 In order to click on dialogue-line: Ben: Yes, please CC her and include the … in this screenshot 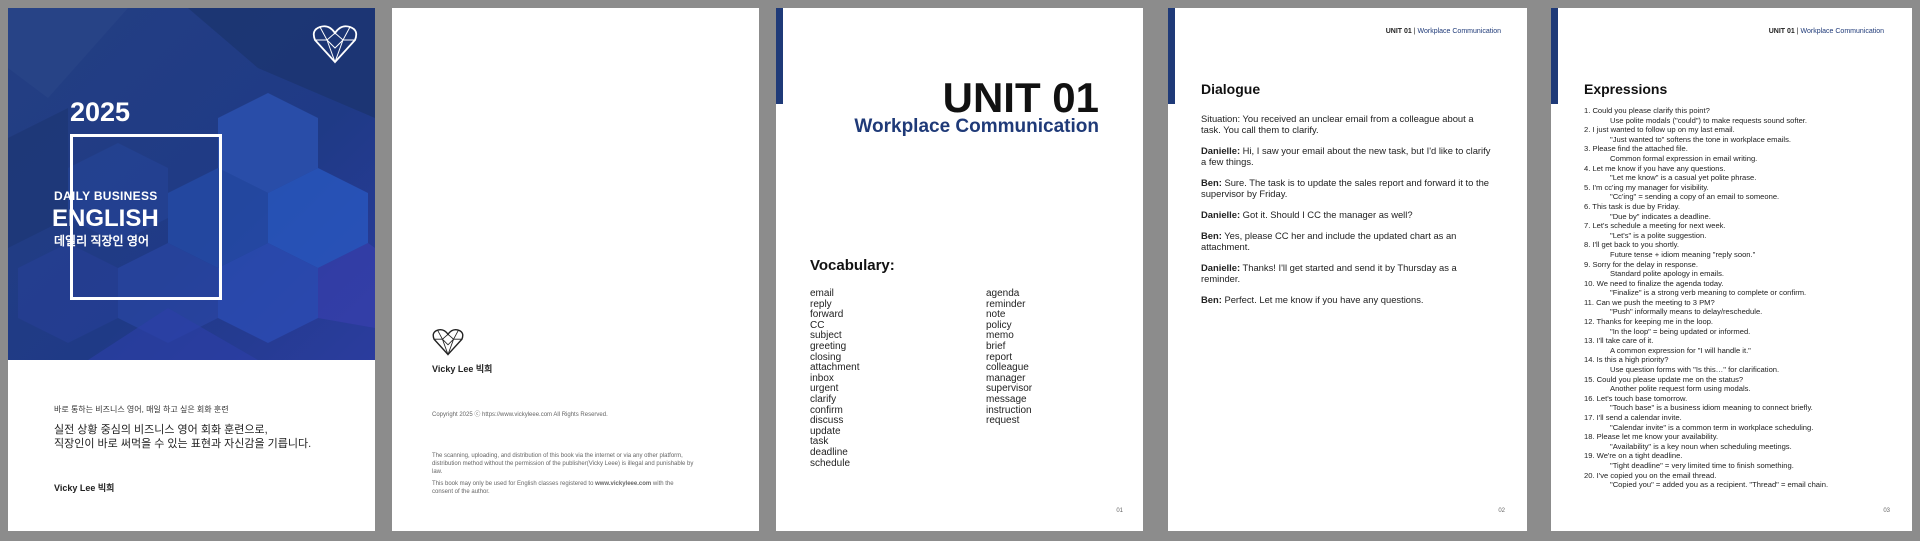, I will do `click(1346, 241)`.